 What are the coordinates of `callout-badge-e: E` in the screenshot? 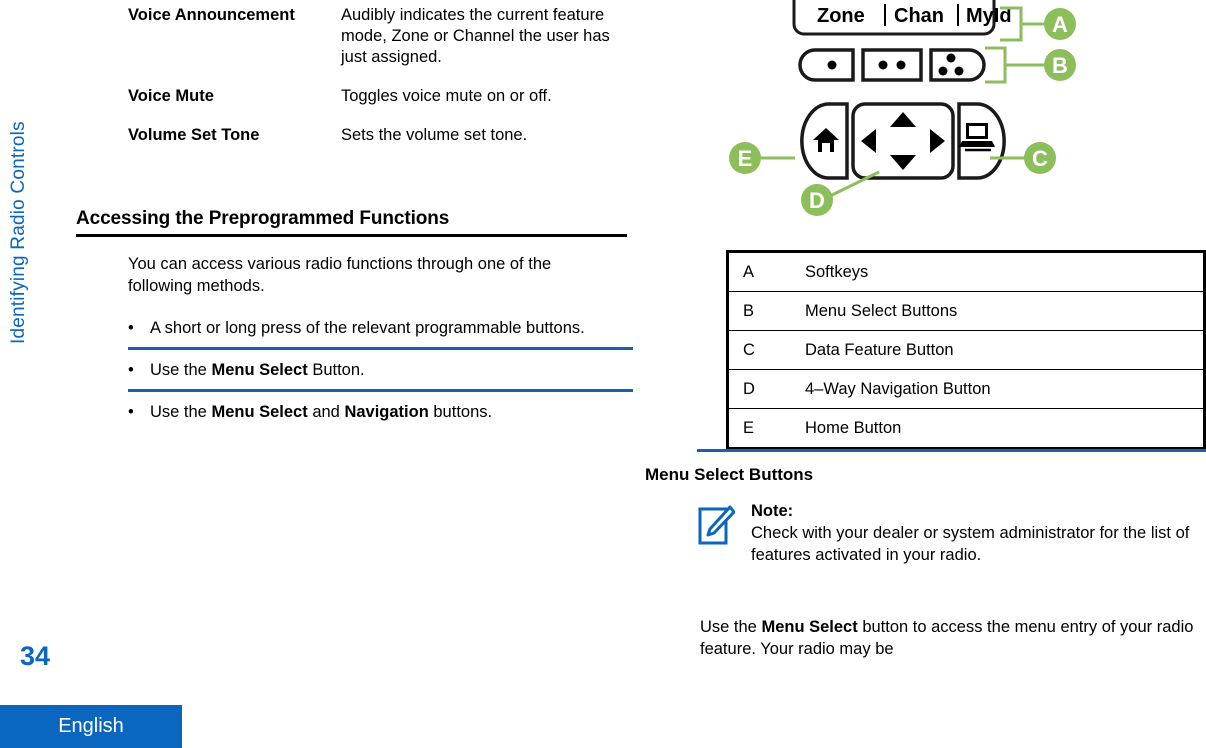 It's located at (745, 158).